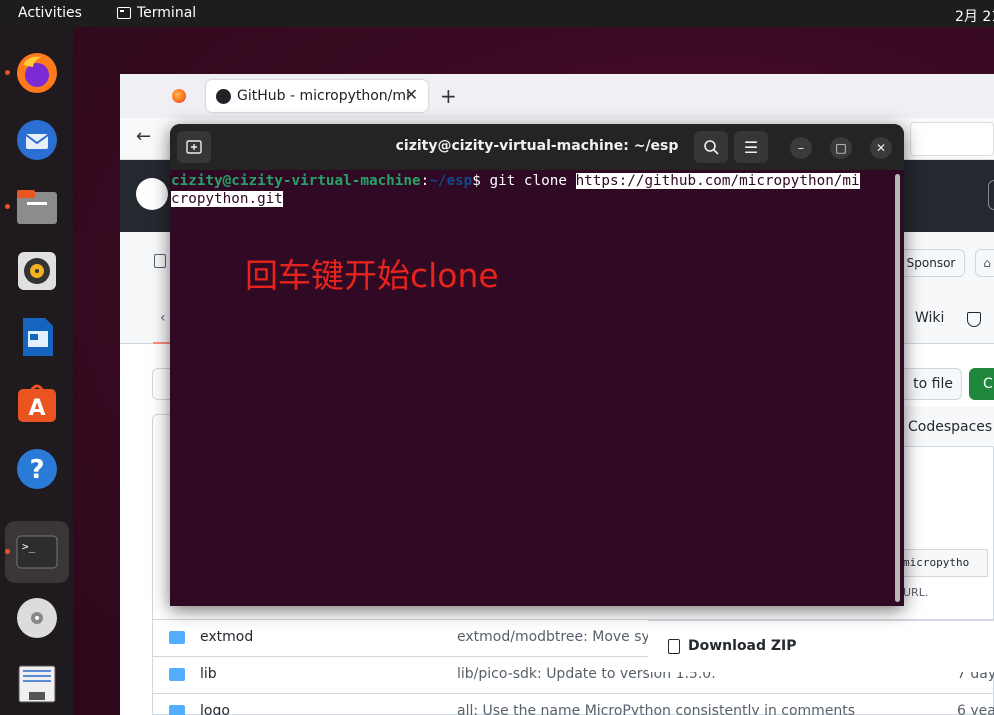 This screenshot has height=715, width=994. I want to click on file-name: extmod, so click(226, 637).